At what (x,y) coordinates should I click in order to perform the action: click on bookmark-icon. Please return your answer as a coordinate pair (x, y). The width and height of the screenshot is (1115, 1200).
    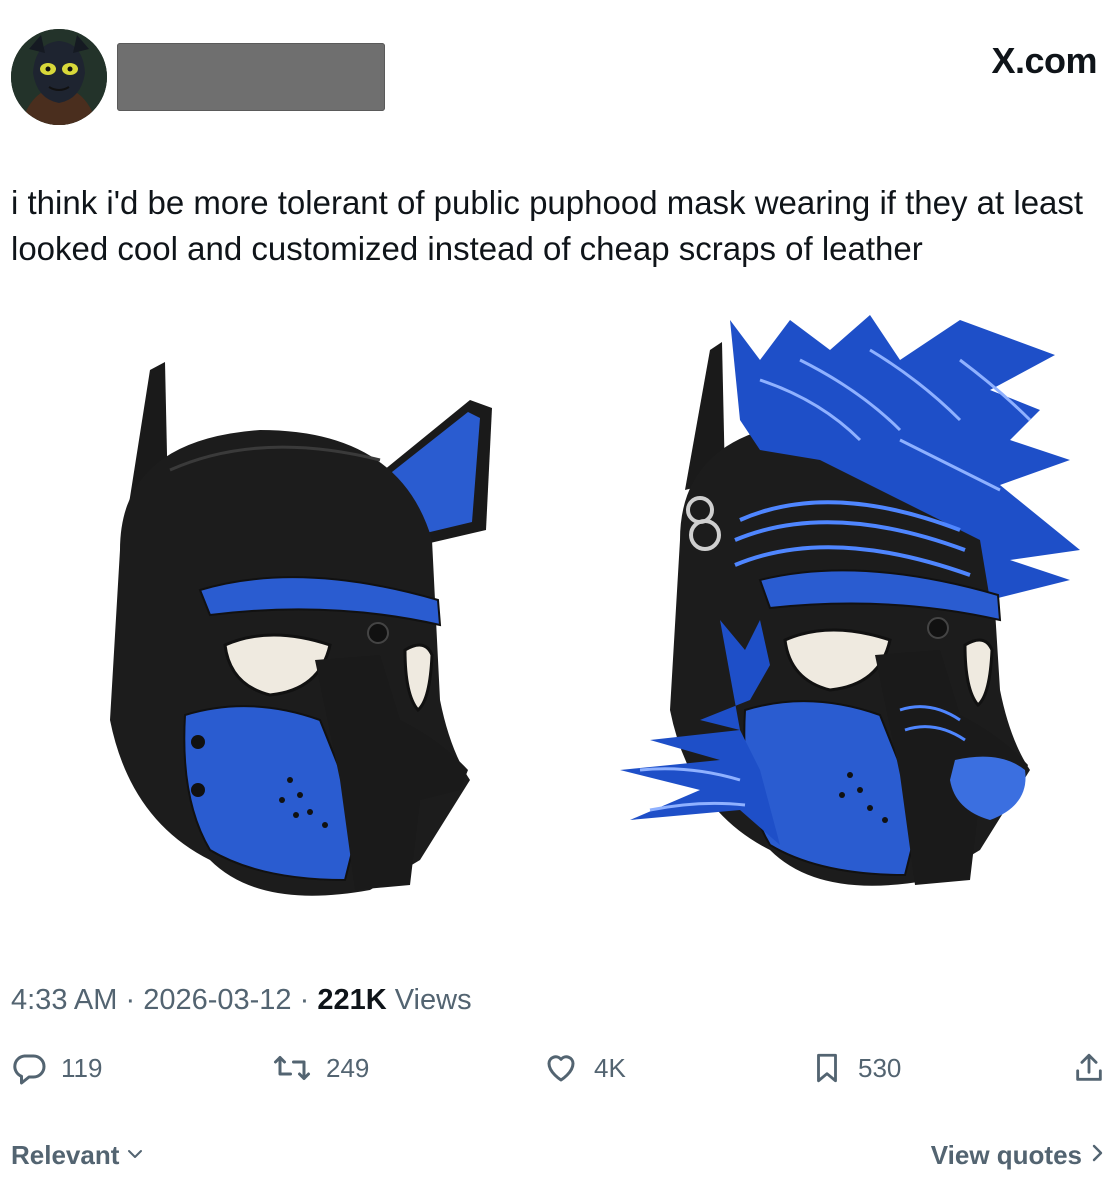
    Looking at the image, I should click on (827, 1068).